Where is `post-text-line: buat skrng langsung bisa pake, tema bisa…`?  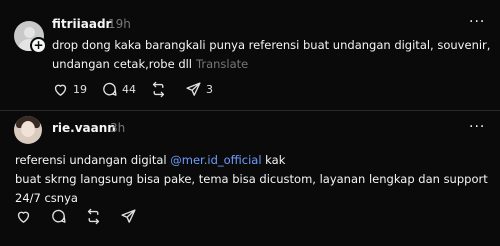
post-text-line: buat skrng langsung bisa pake, tema bisa… is located at coordinates (251, 179).